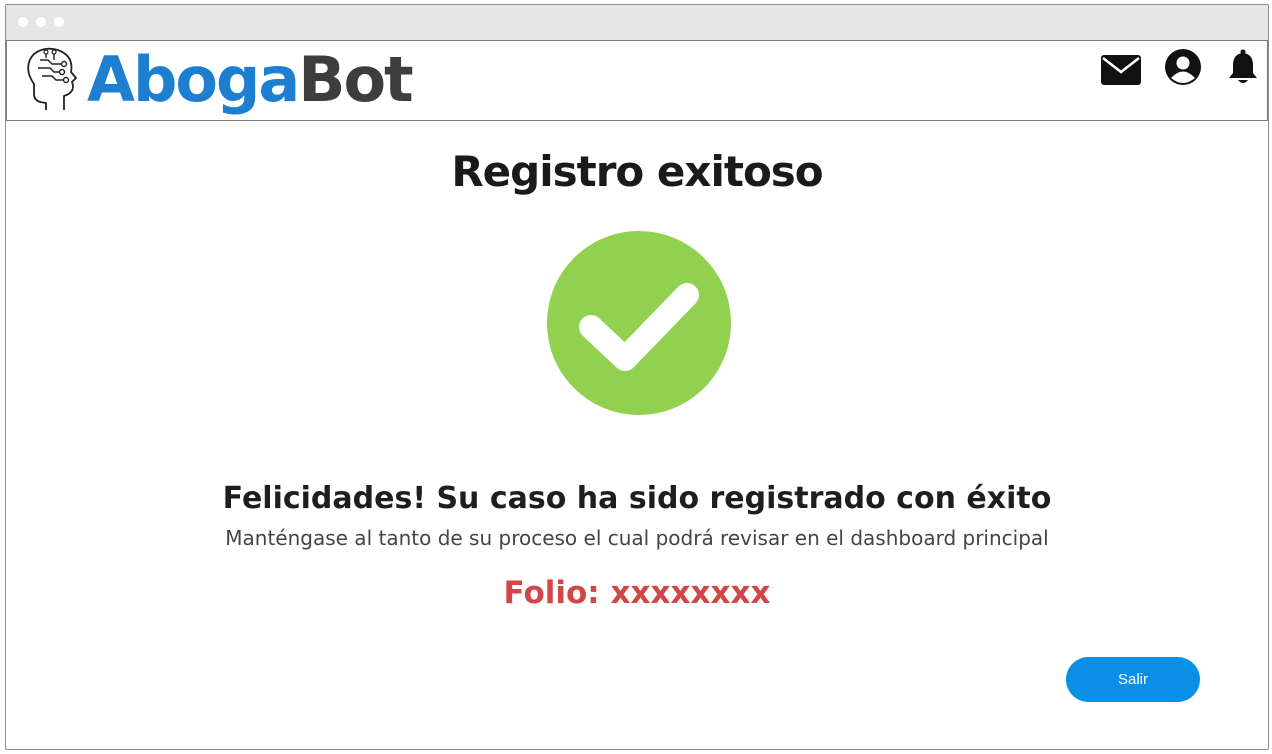  What do you see at coordinates (1183, 67) in the screenshot?
I see `user-circle-icon` at bounding box center [1183, 67].